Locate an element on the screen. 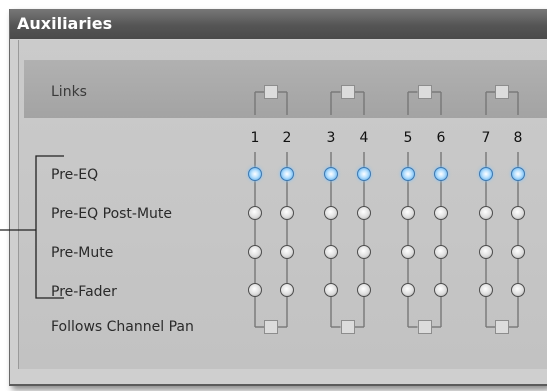 This screenshot has height=391, width=547. row-label-pre-eq: Pre-EQ is located at coordinates (75, 175).